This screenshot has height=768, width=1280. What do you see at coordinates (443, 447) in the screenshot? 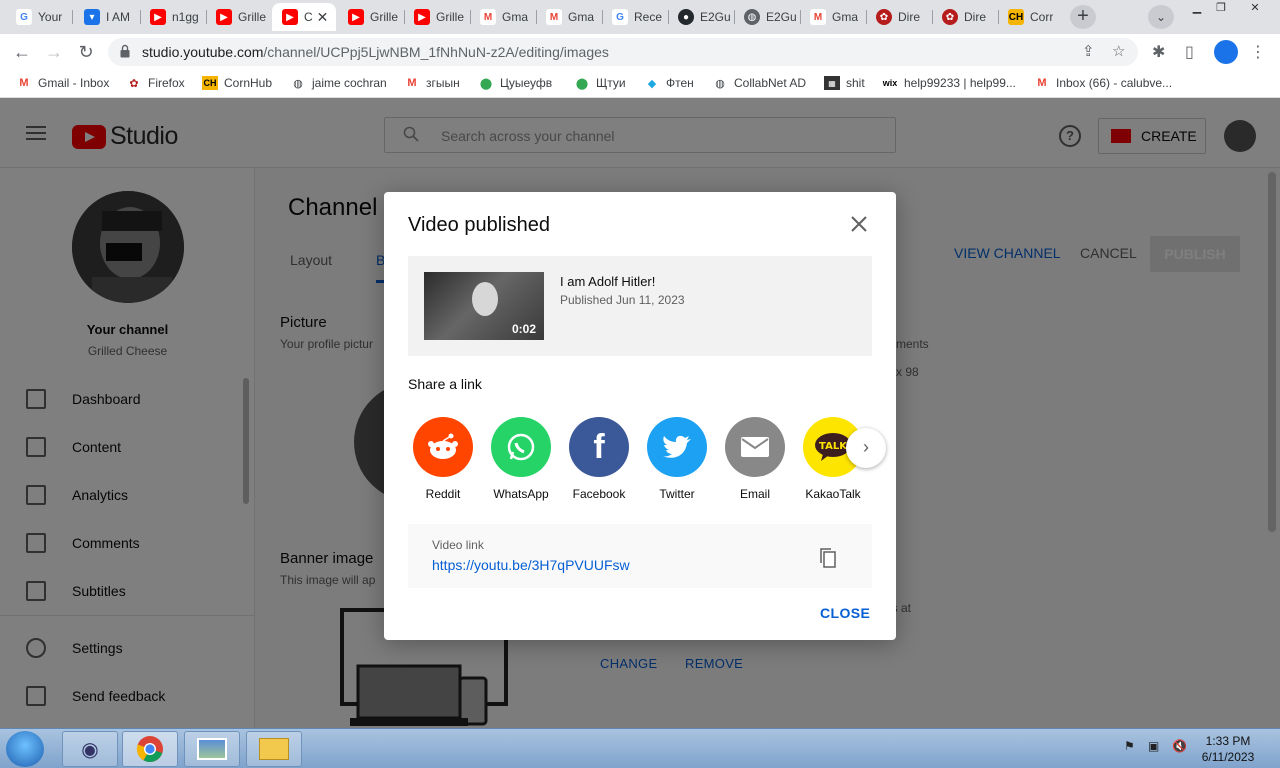
I see `reddit-icon` at bounding box center [443, 447].